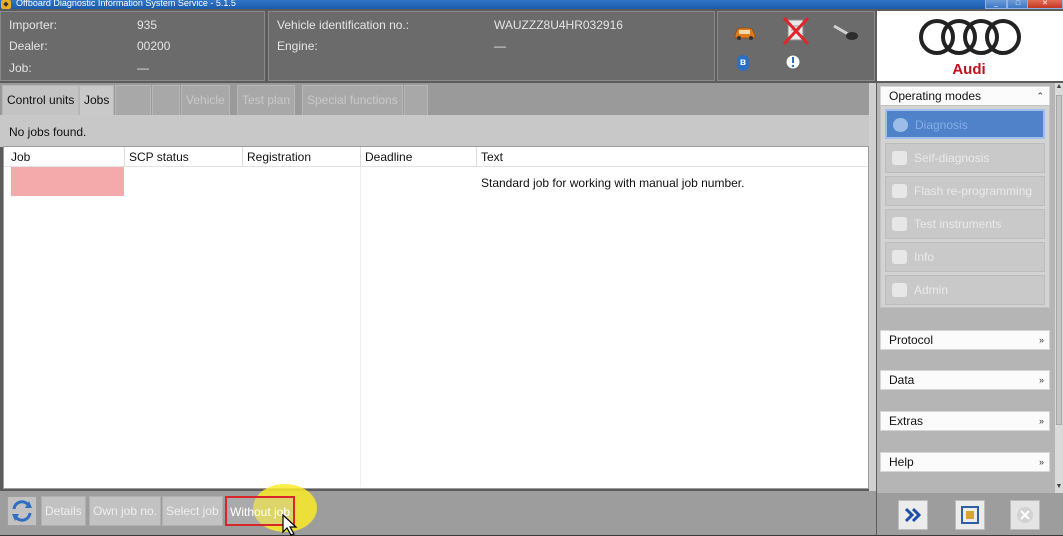 The width and height of the screenshot is (1063, 536). I want to click on mode-diagnosis: Diagnosis, so click(965, 124).